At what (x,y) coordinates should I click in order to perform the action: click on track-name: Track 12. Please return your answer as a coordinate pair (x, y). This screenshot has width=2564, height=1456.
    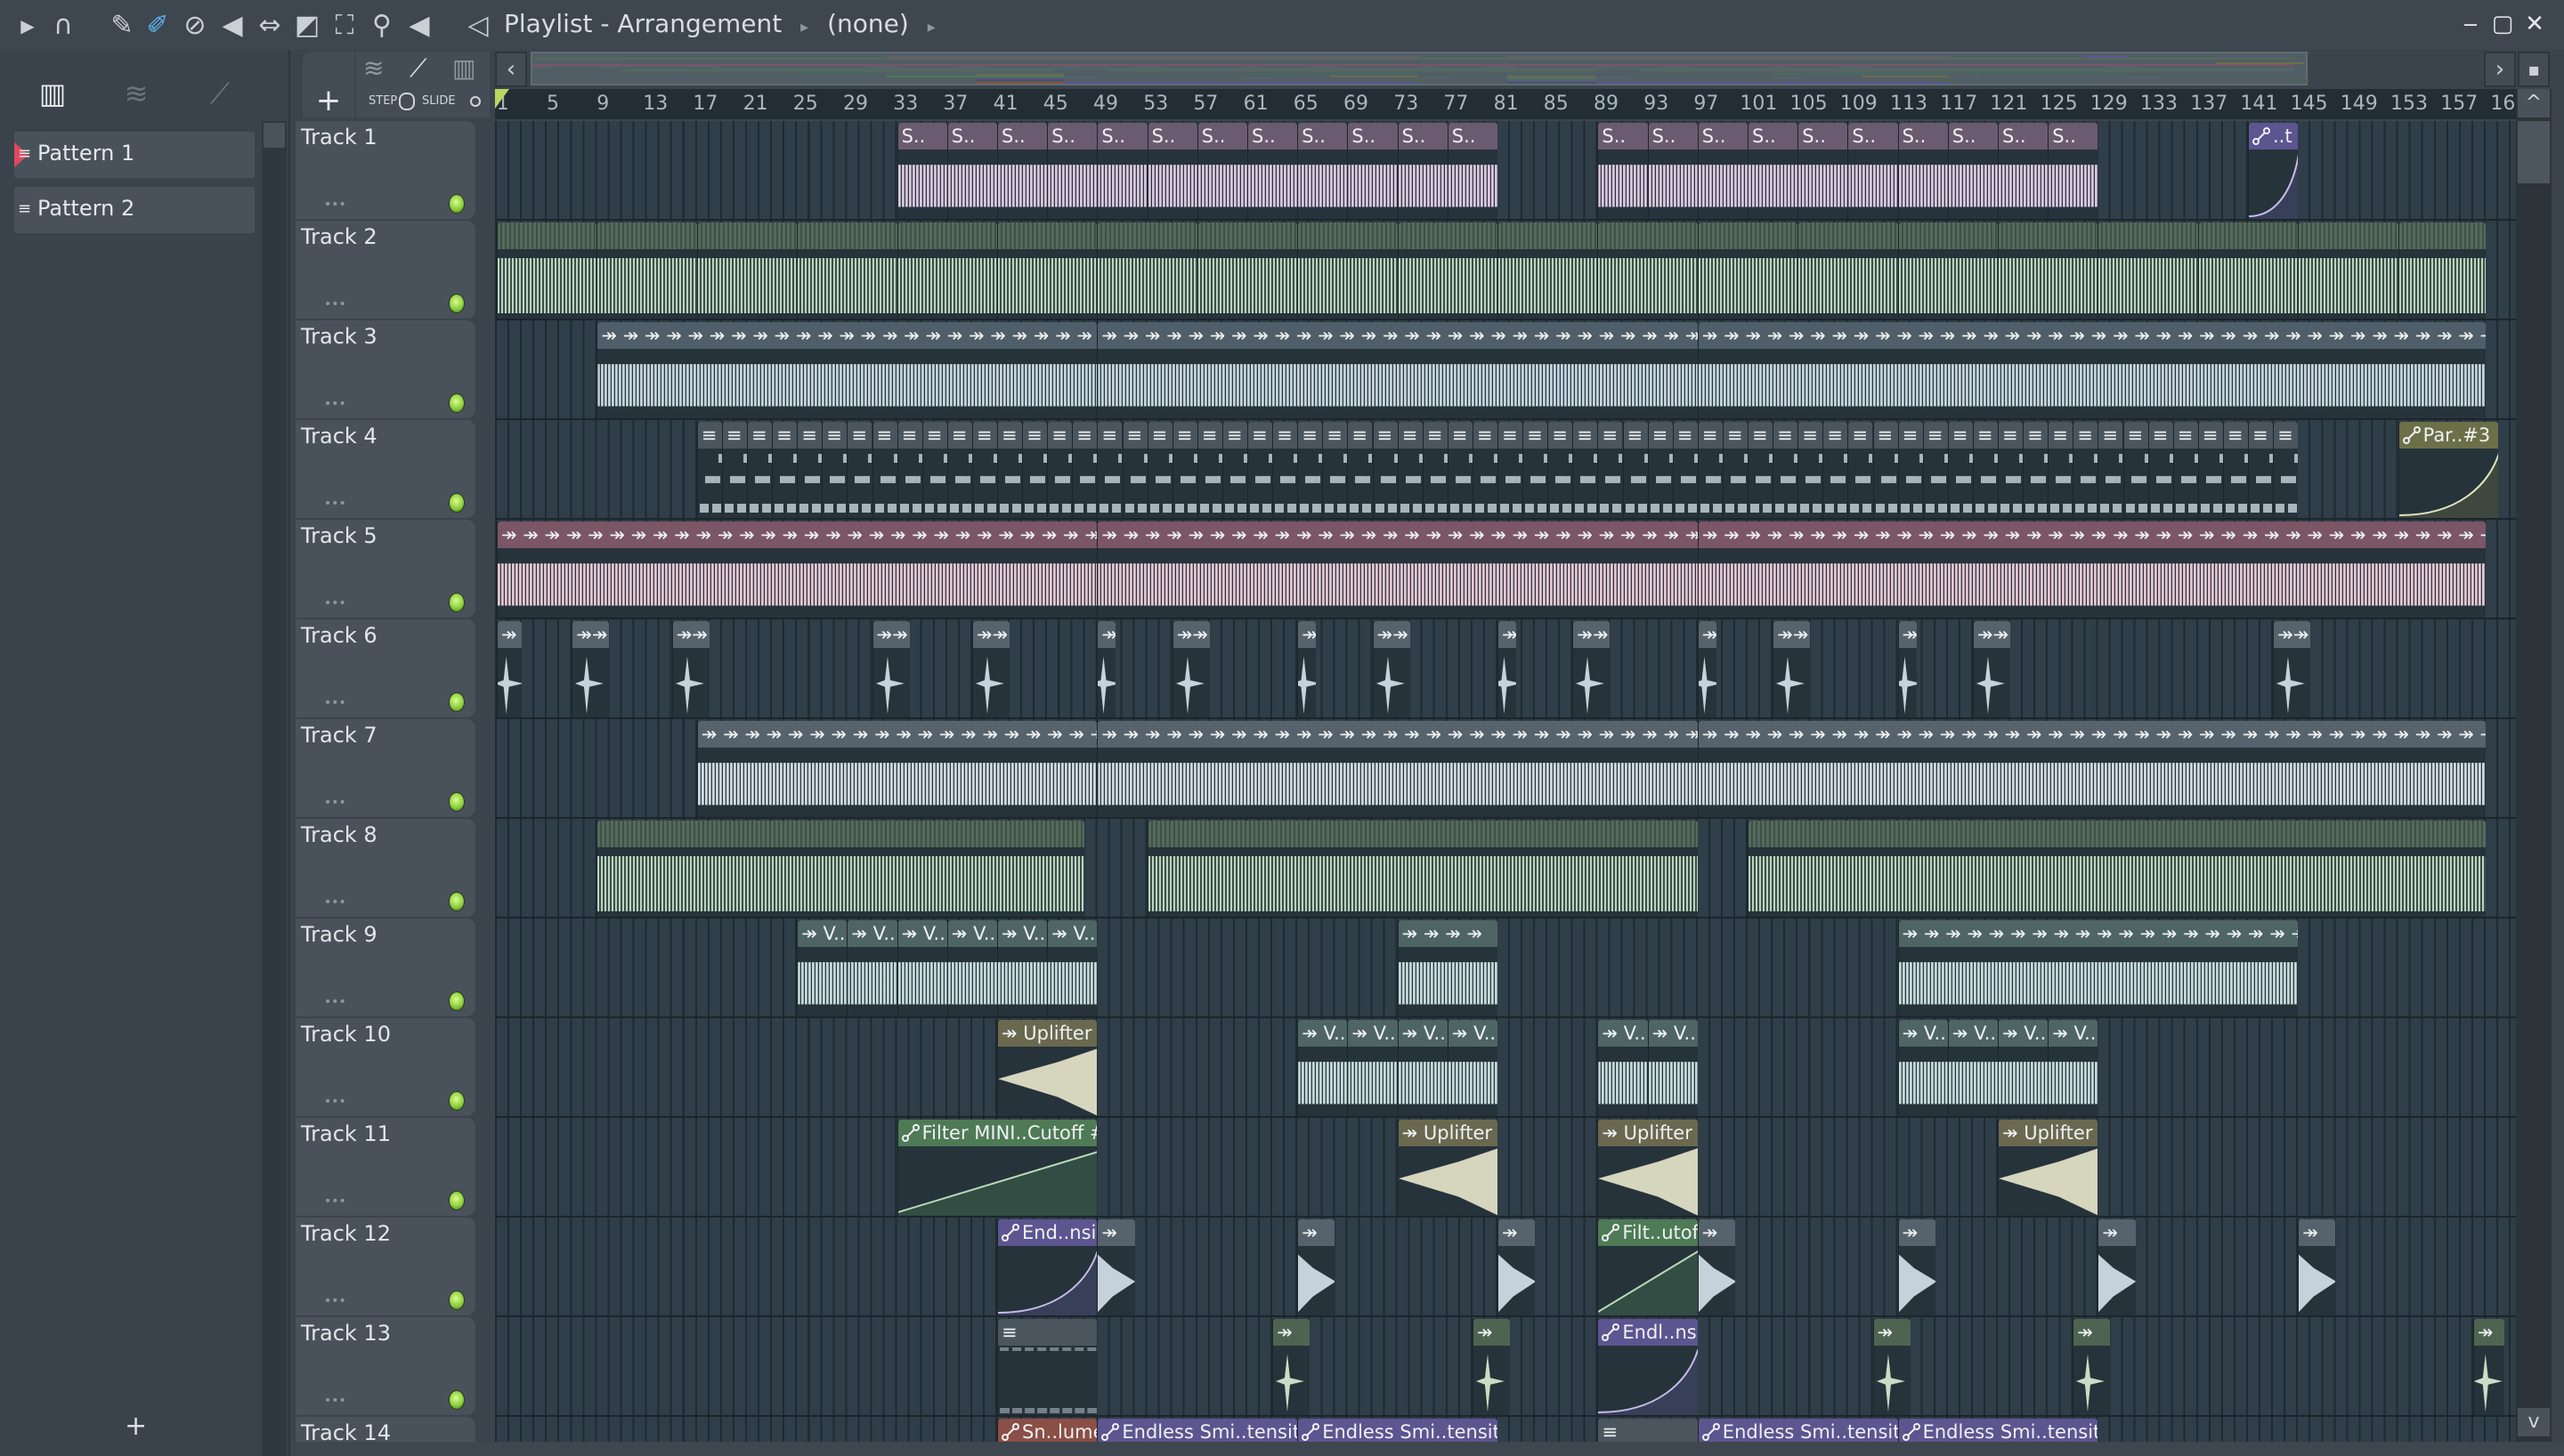
    Looking at the image, I should click on (346, 1233).